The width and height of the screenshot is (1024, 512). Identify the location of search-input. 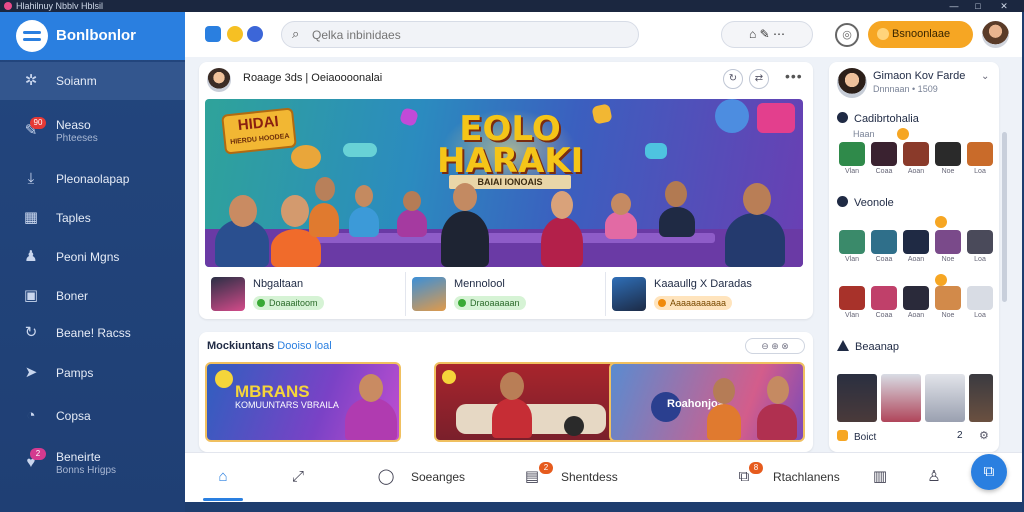
(472, 35).